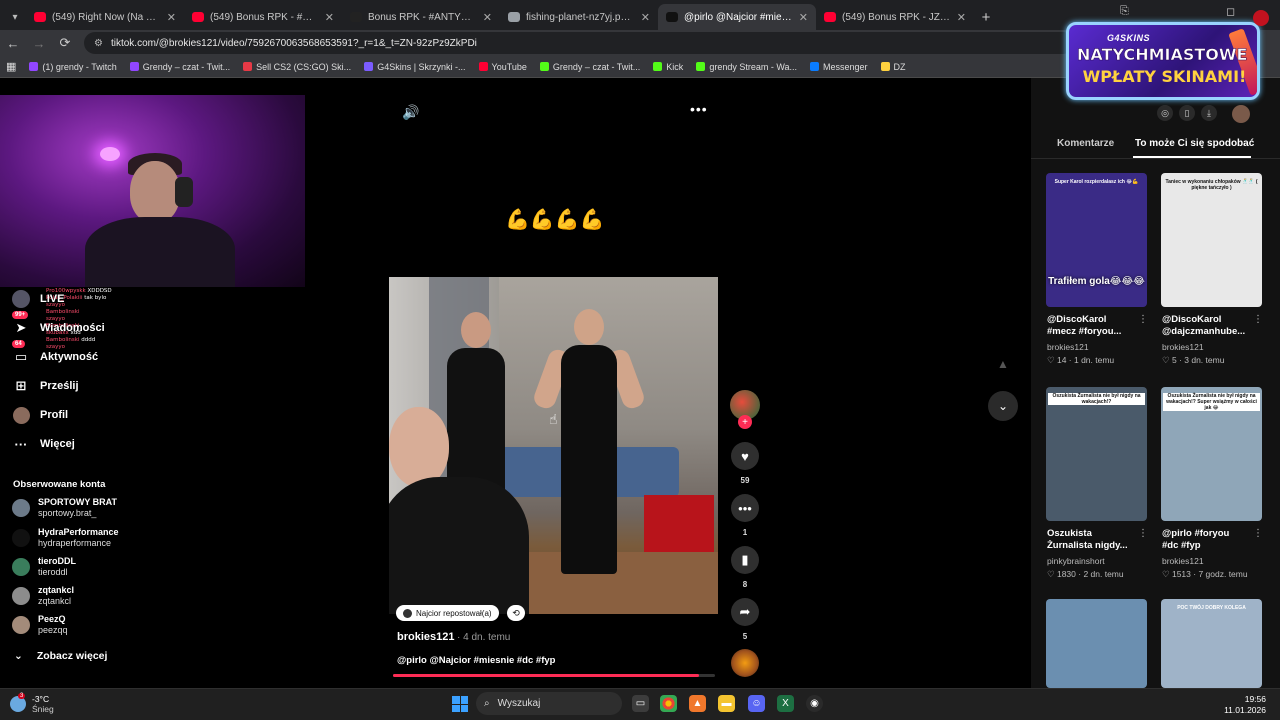 This screenshot has height=720, width=1280. I want to click on browser-tab: Bonus RPK - #ANTYGRANDE L ✕, so click(421, 17).